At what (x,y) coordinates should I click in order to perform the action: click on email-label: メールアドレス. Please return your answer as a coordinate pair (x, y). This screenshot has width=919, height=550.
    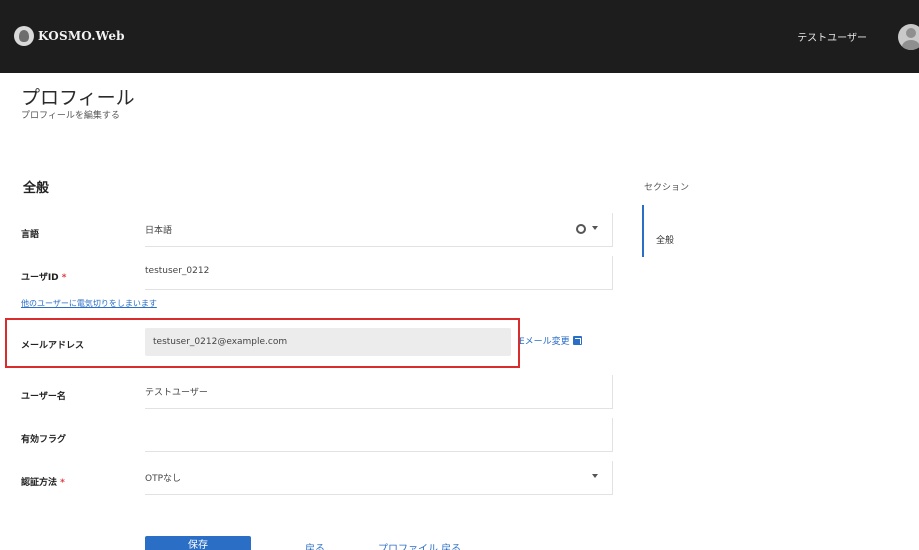
    Looking at the image, I should click on (53, 346).